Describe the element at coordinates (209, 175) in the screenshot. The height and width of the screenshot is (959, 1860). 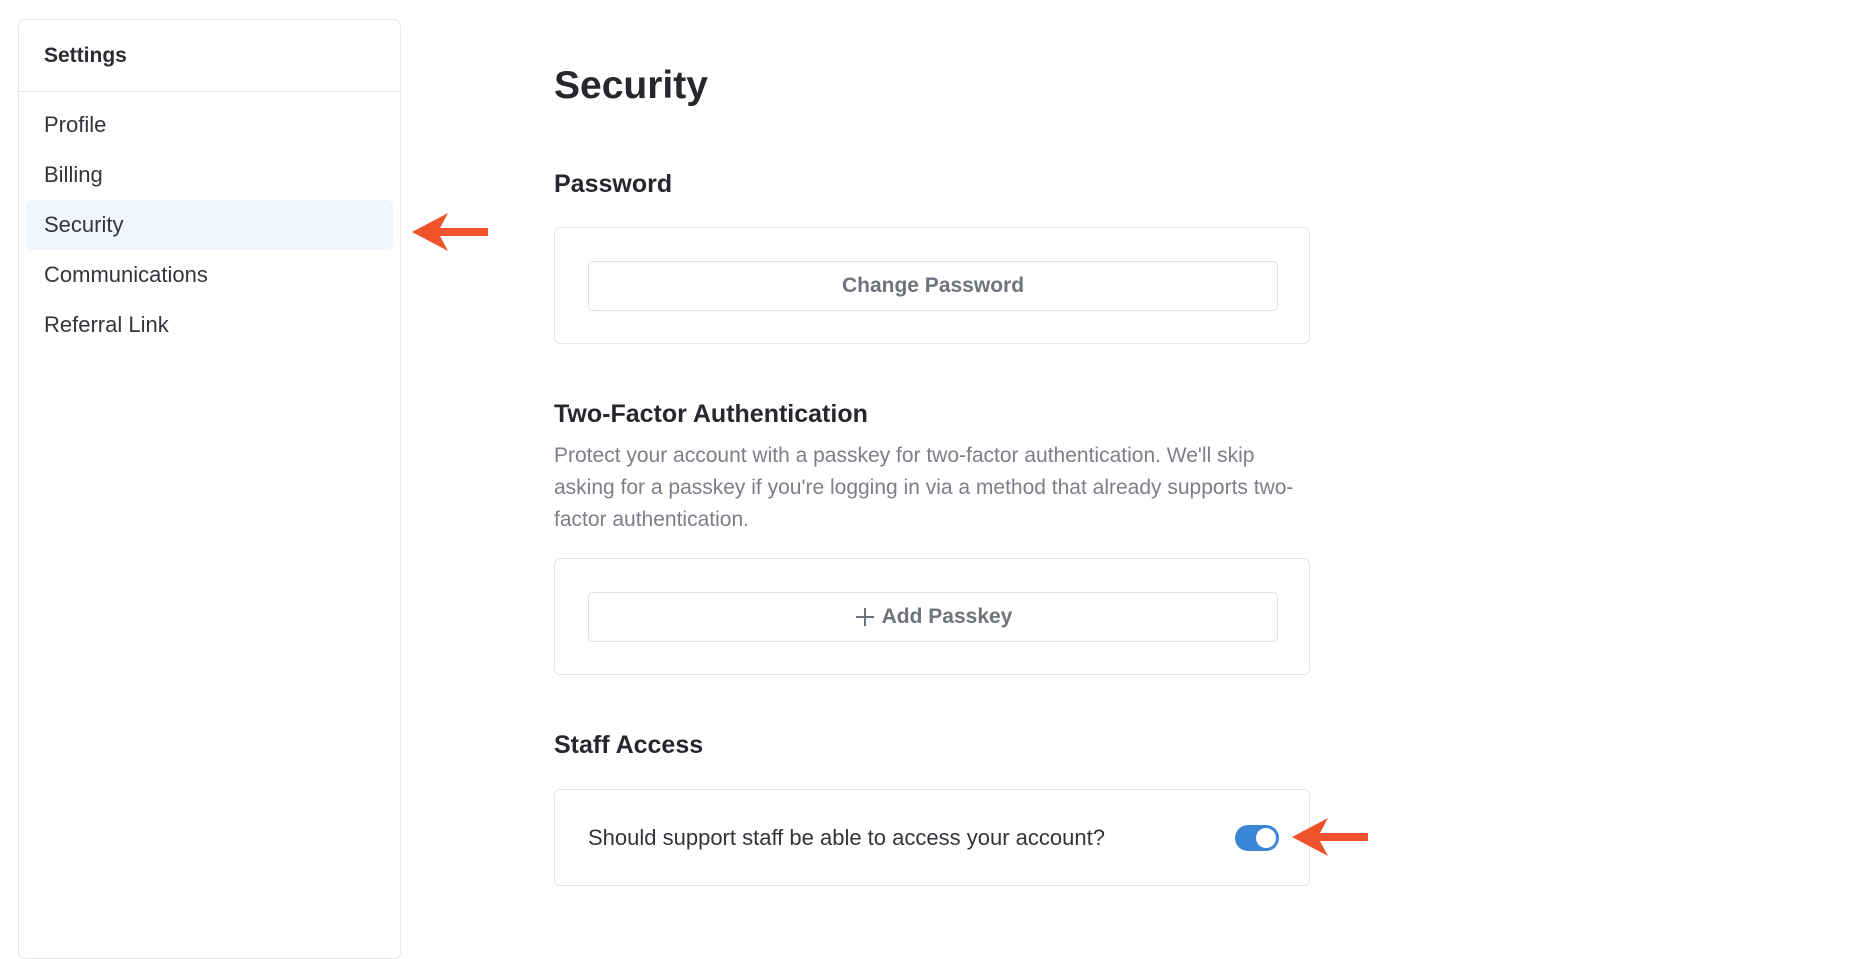
I see `sidebar-item-billing: Billing` at that location.